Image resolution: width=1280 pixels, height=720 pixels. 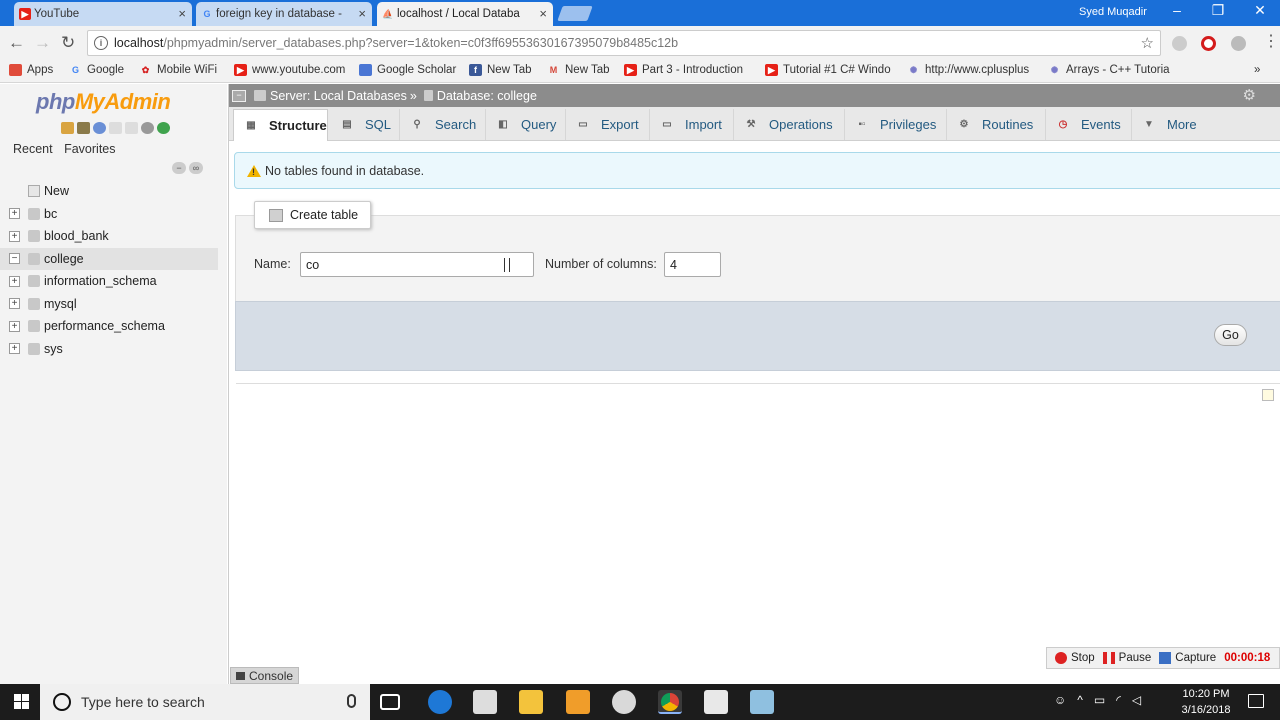 I want to click on tab-localhost: ⛵ localhost / Local Databa ×, so click(x=465, y=14).